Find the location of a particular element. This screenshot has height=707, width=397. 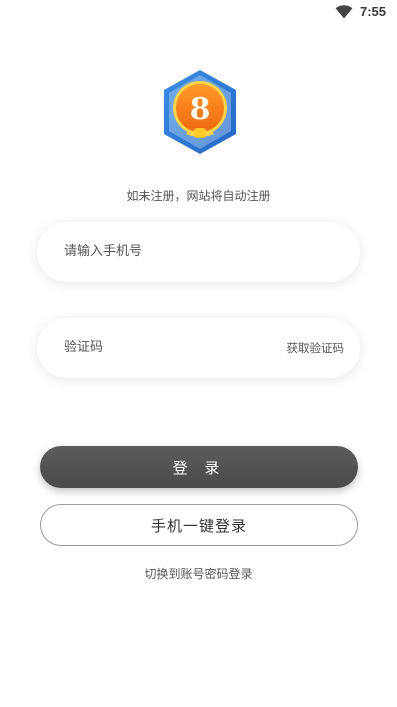

auto-register-hint: 如未注册，网站将自动注册 is located at coordinates (198, 196).